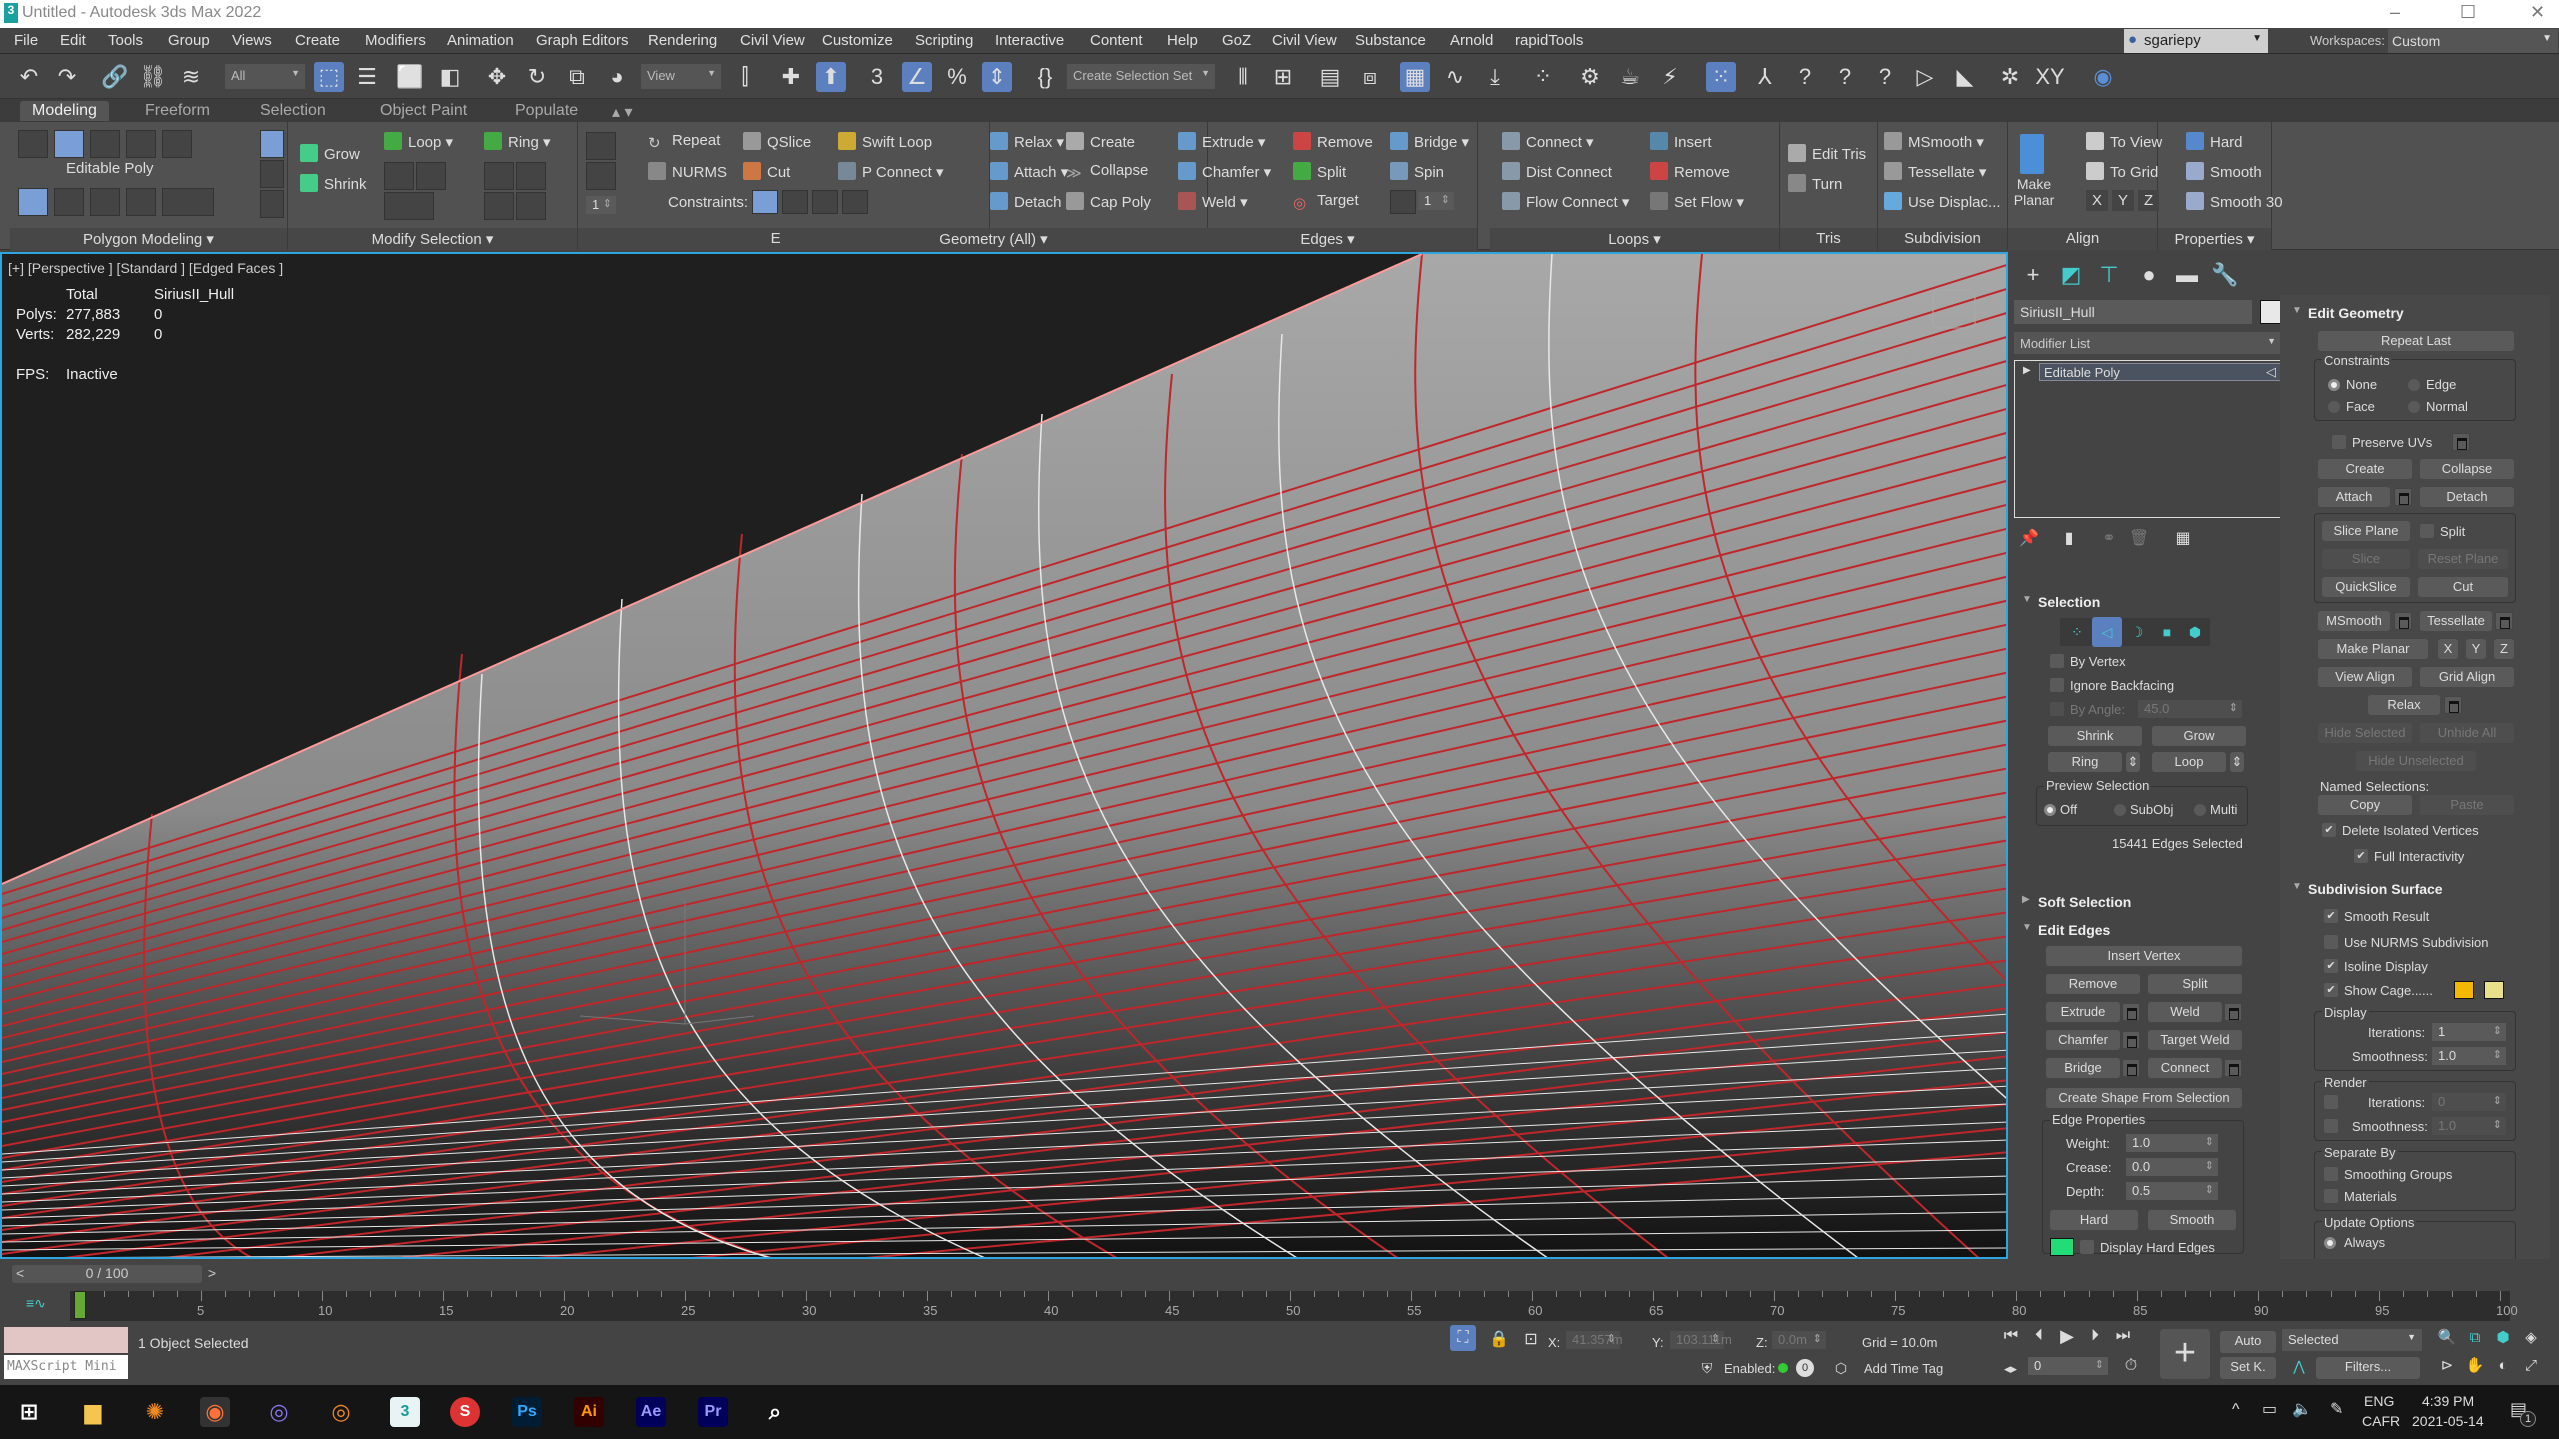  Describe the element at coordinates (1415, 77) in the screenshot. I see `toggle-ribbon-icon: ▦` at that location.